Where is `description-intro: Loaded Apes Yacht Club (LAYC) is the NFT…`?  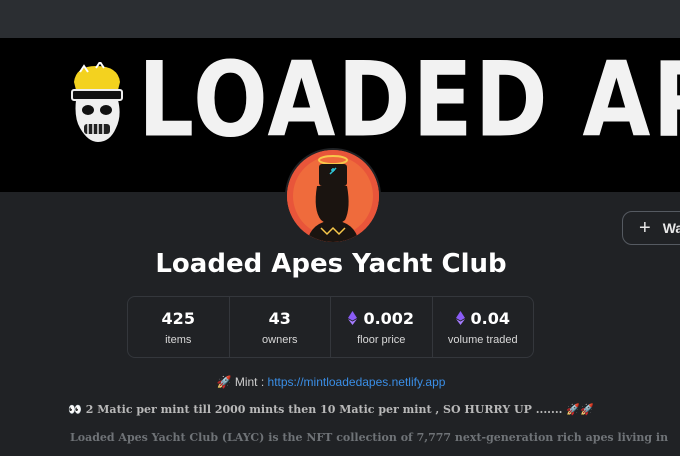
description-intro: Loaded Apes Yacht Club (LAYC) is the NFT… is located at coordinates (369, 437).